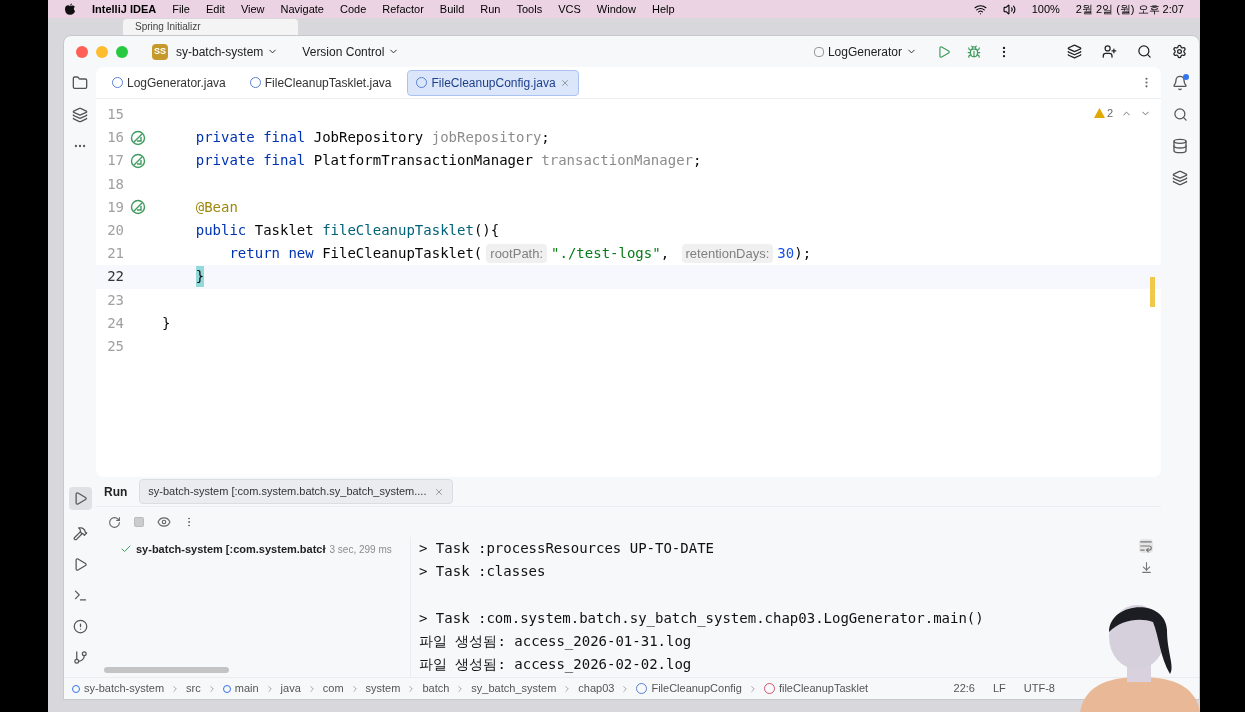  I want to click on line-number: 22, so click(115, 277).